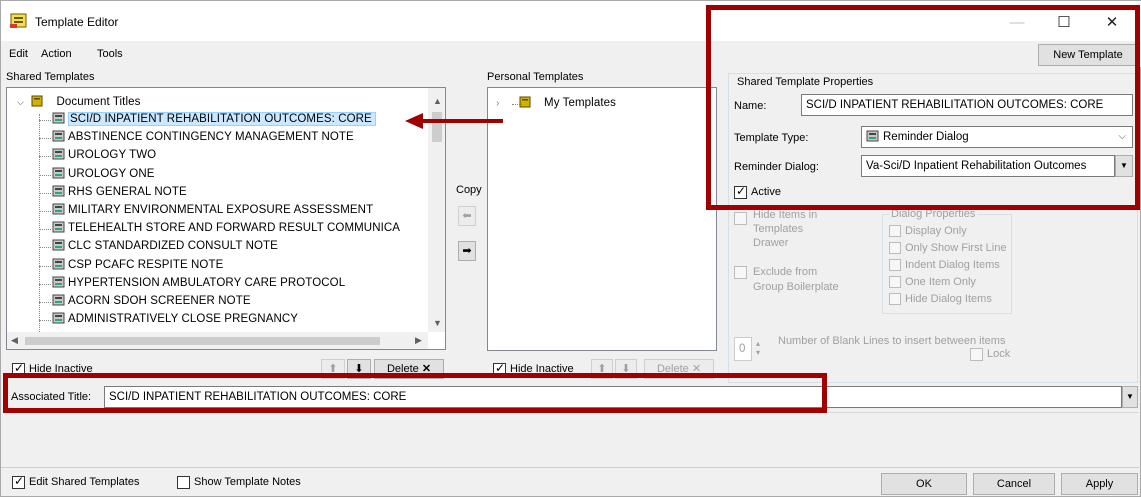  Describe the element at coordinates (572, 438) in the screenshot. I see `template-notes-area` at that location.